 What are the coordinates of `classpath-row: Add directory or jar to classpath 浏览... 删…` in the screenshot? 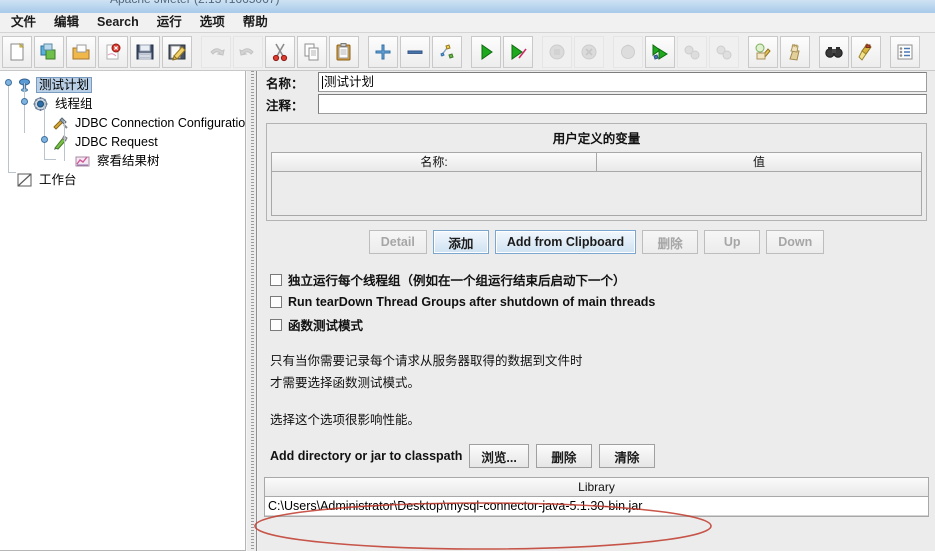 It's located at (596, 449).